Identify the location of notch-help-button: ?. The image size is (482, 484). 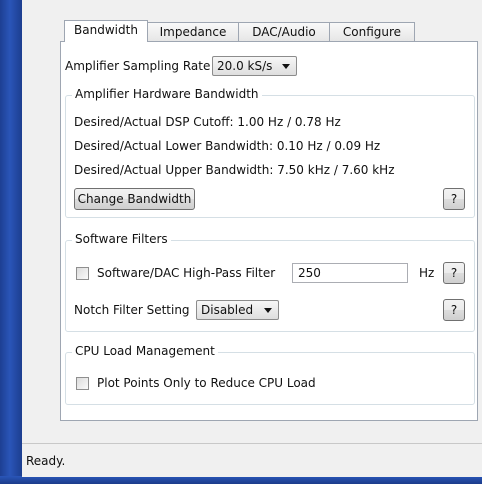
(454, 310).